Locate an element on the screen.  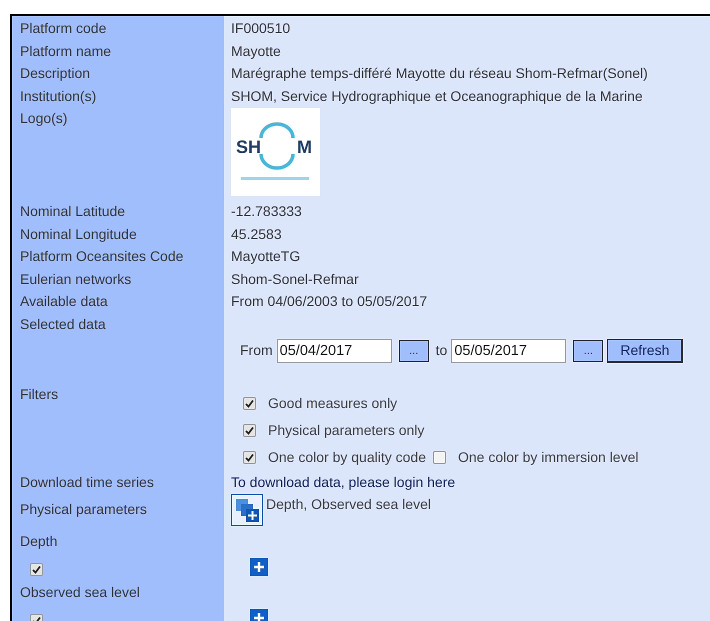
field-value: Shom-Sonel-Refmar is located at coordinates (295, 279).